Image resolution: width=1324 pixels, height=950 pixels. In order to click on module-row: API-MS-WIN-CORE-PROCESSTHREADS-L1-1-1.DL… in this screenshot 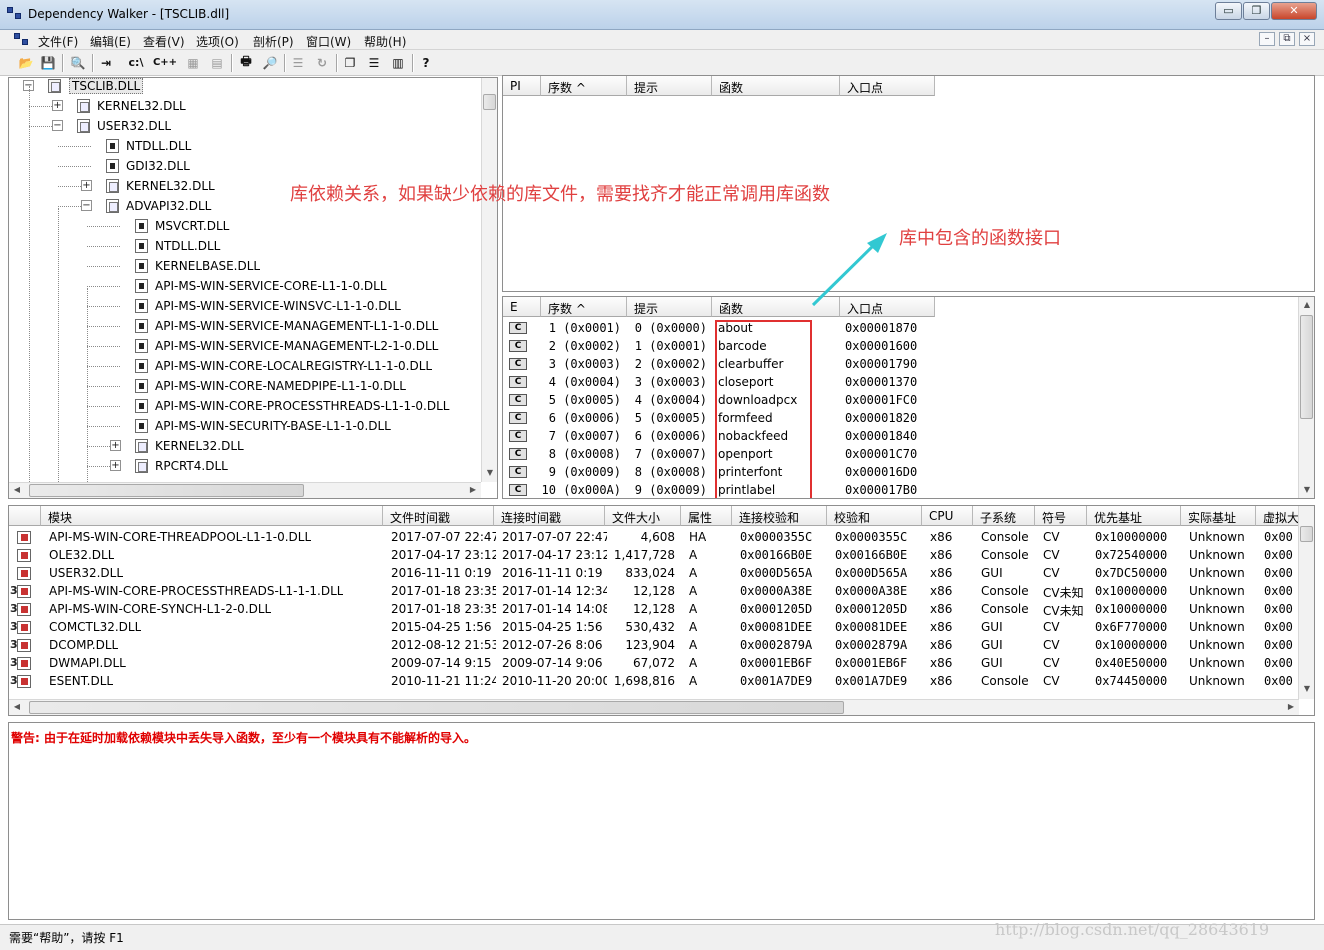, I will do `click(654, 591)`.